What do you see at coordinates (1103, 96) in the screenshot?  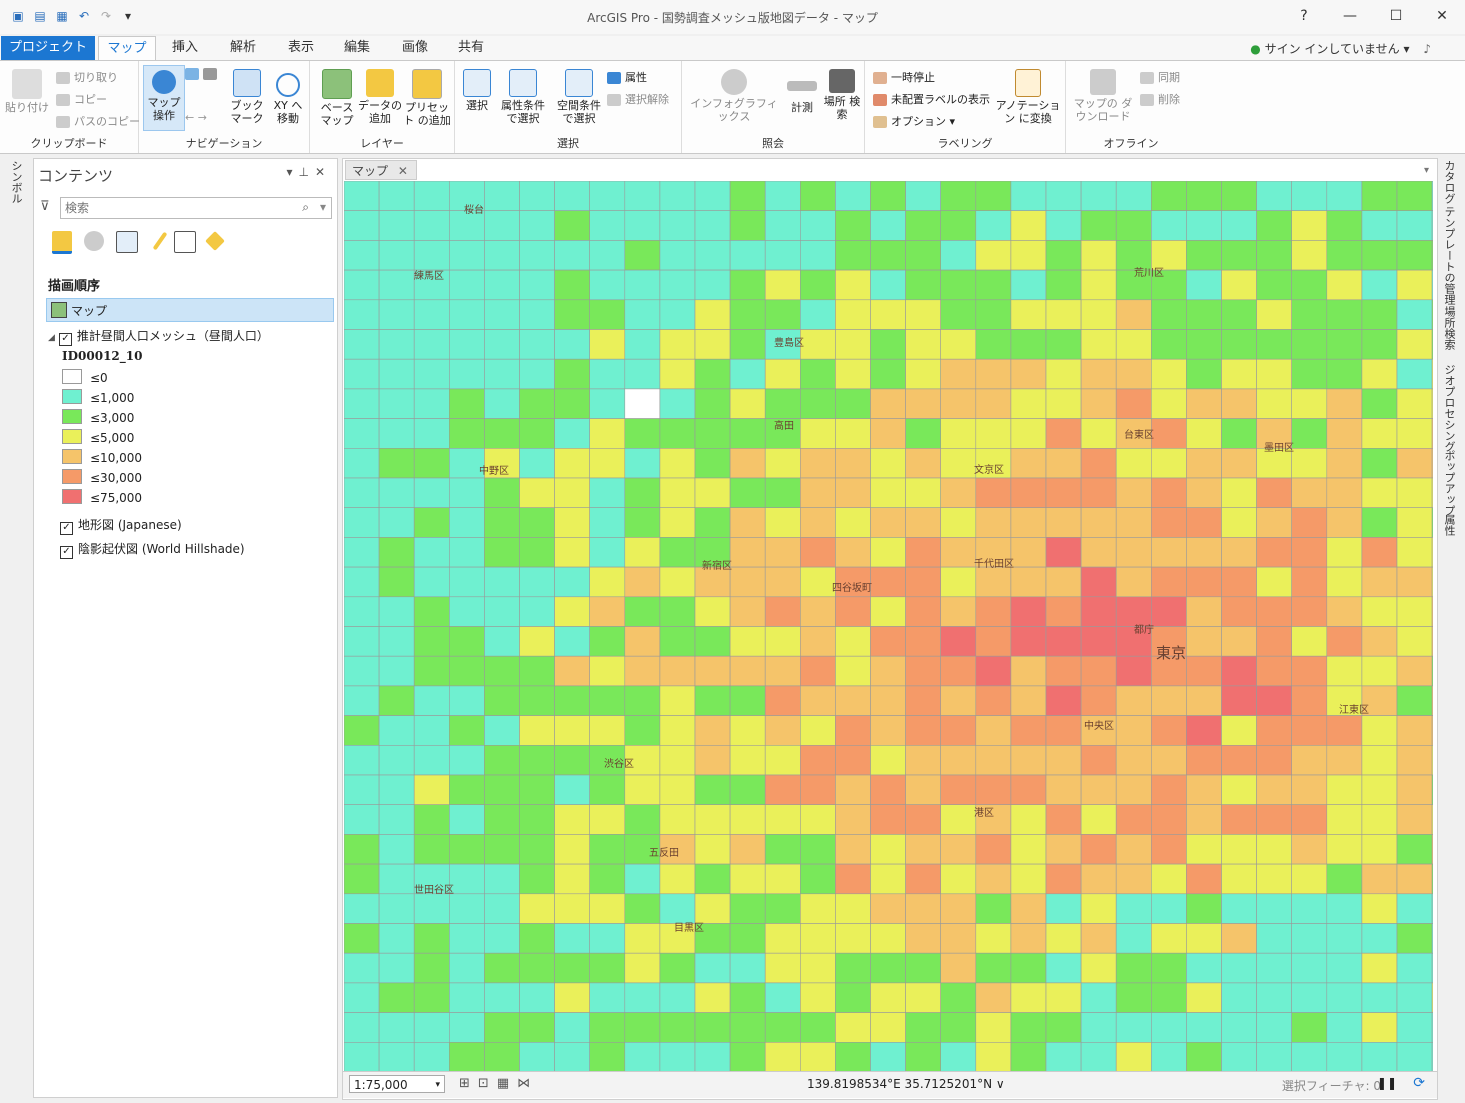 I see `download-map-button: マップの ダウンロード` at bounding box center [1103, 96].